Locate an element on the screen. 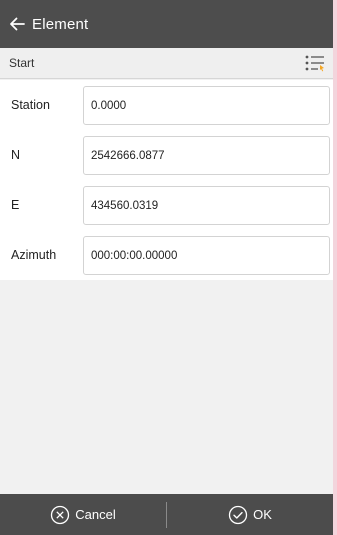  footer-bar: Cancel OK is located at coordinates (166, 514).